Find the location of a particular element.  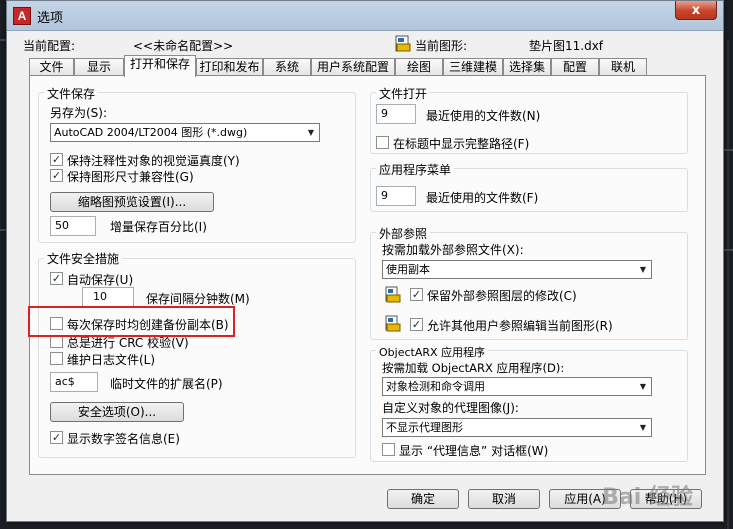

retain-xref-layer-checkbox: ✓ is located at coordinates (416, 294).